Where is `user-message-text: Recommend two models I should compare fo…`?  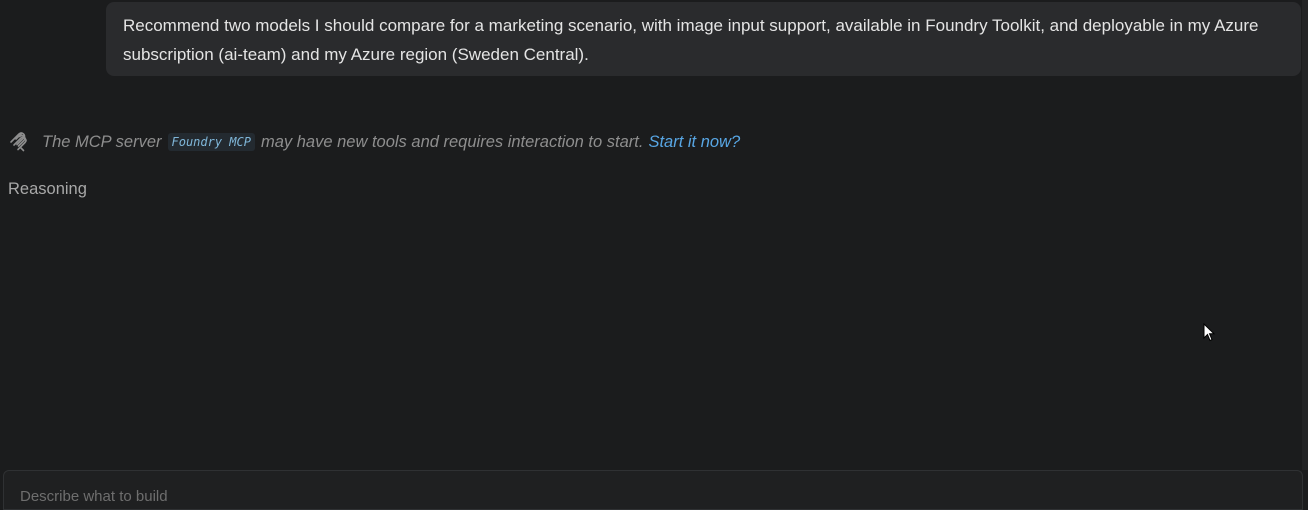
user-message-text: Recommend two models I should compare fo… is located at coordinates (691, 40).